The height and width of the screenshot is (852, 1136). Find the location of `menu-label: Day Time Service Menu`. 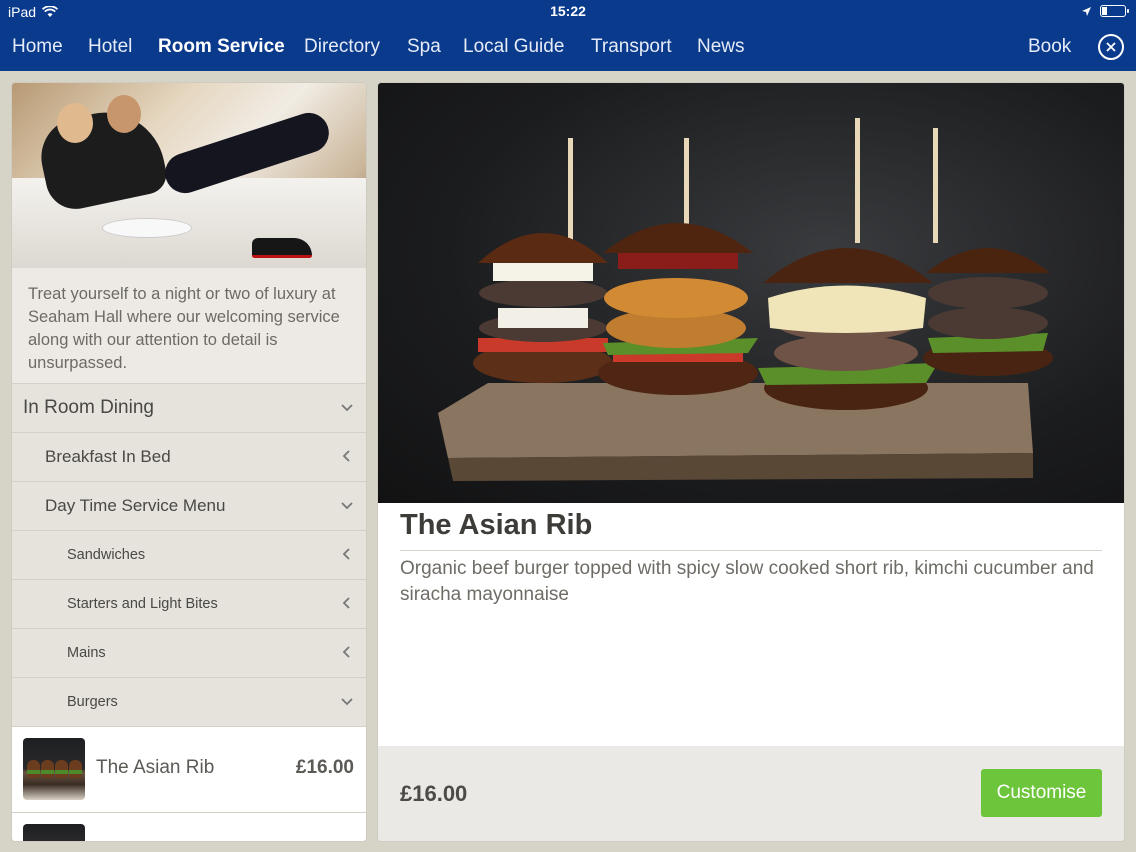

menu-label: Day Time Service Menu is located at coordinates (135, 505).